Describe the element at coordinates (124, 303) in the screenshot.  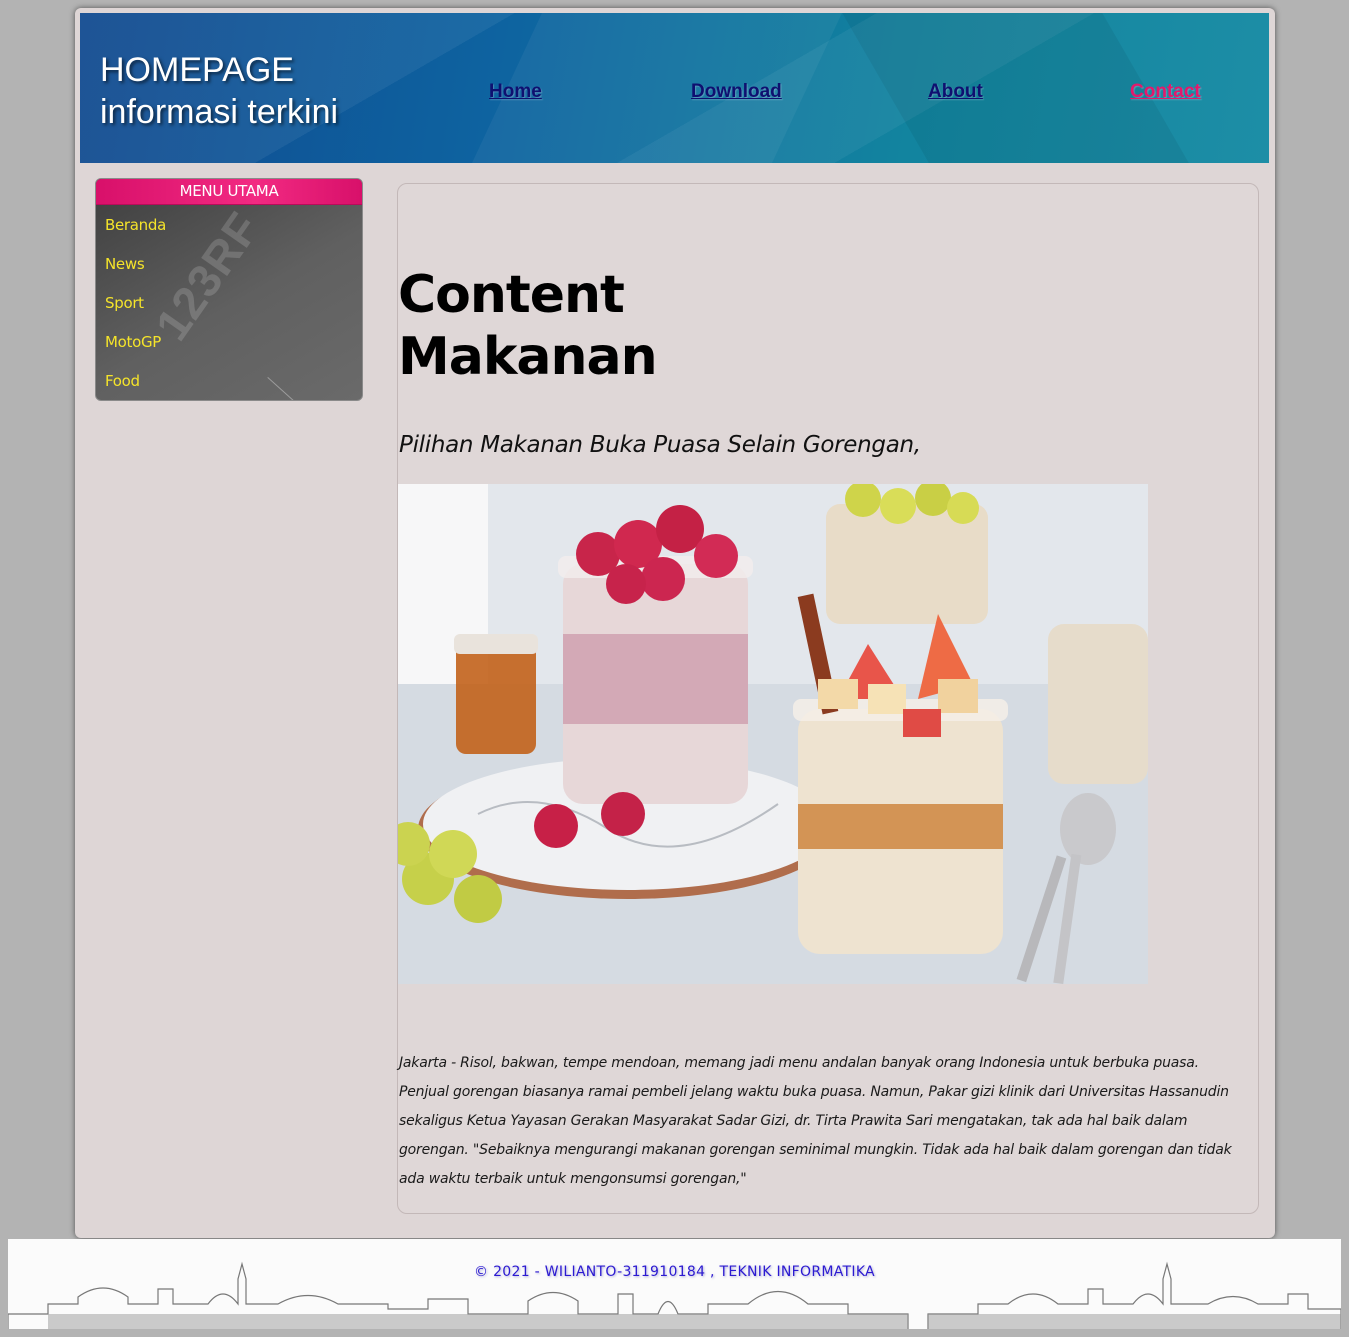
I see `sidebar-link-sport: Sport` at that location.